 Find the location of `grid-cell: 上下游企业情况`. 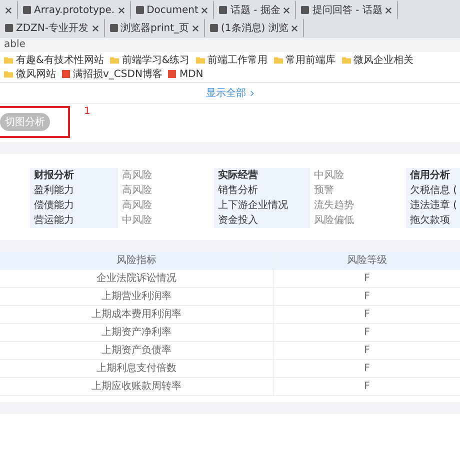

grid-cell: 上下游企业情况 is located at coordinates (262, 205).